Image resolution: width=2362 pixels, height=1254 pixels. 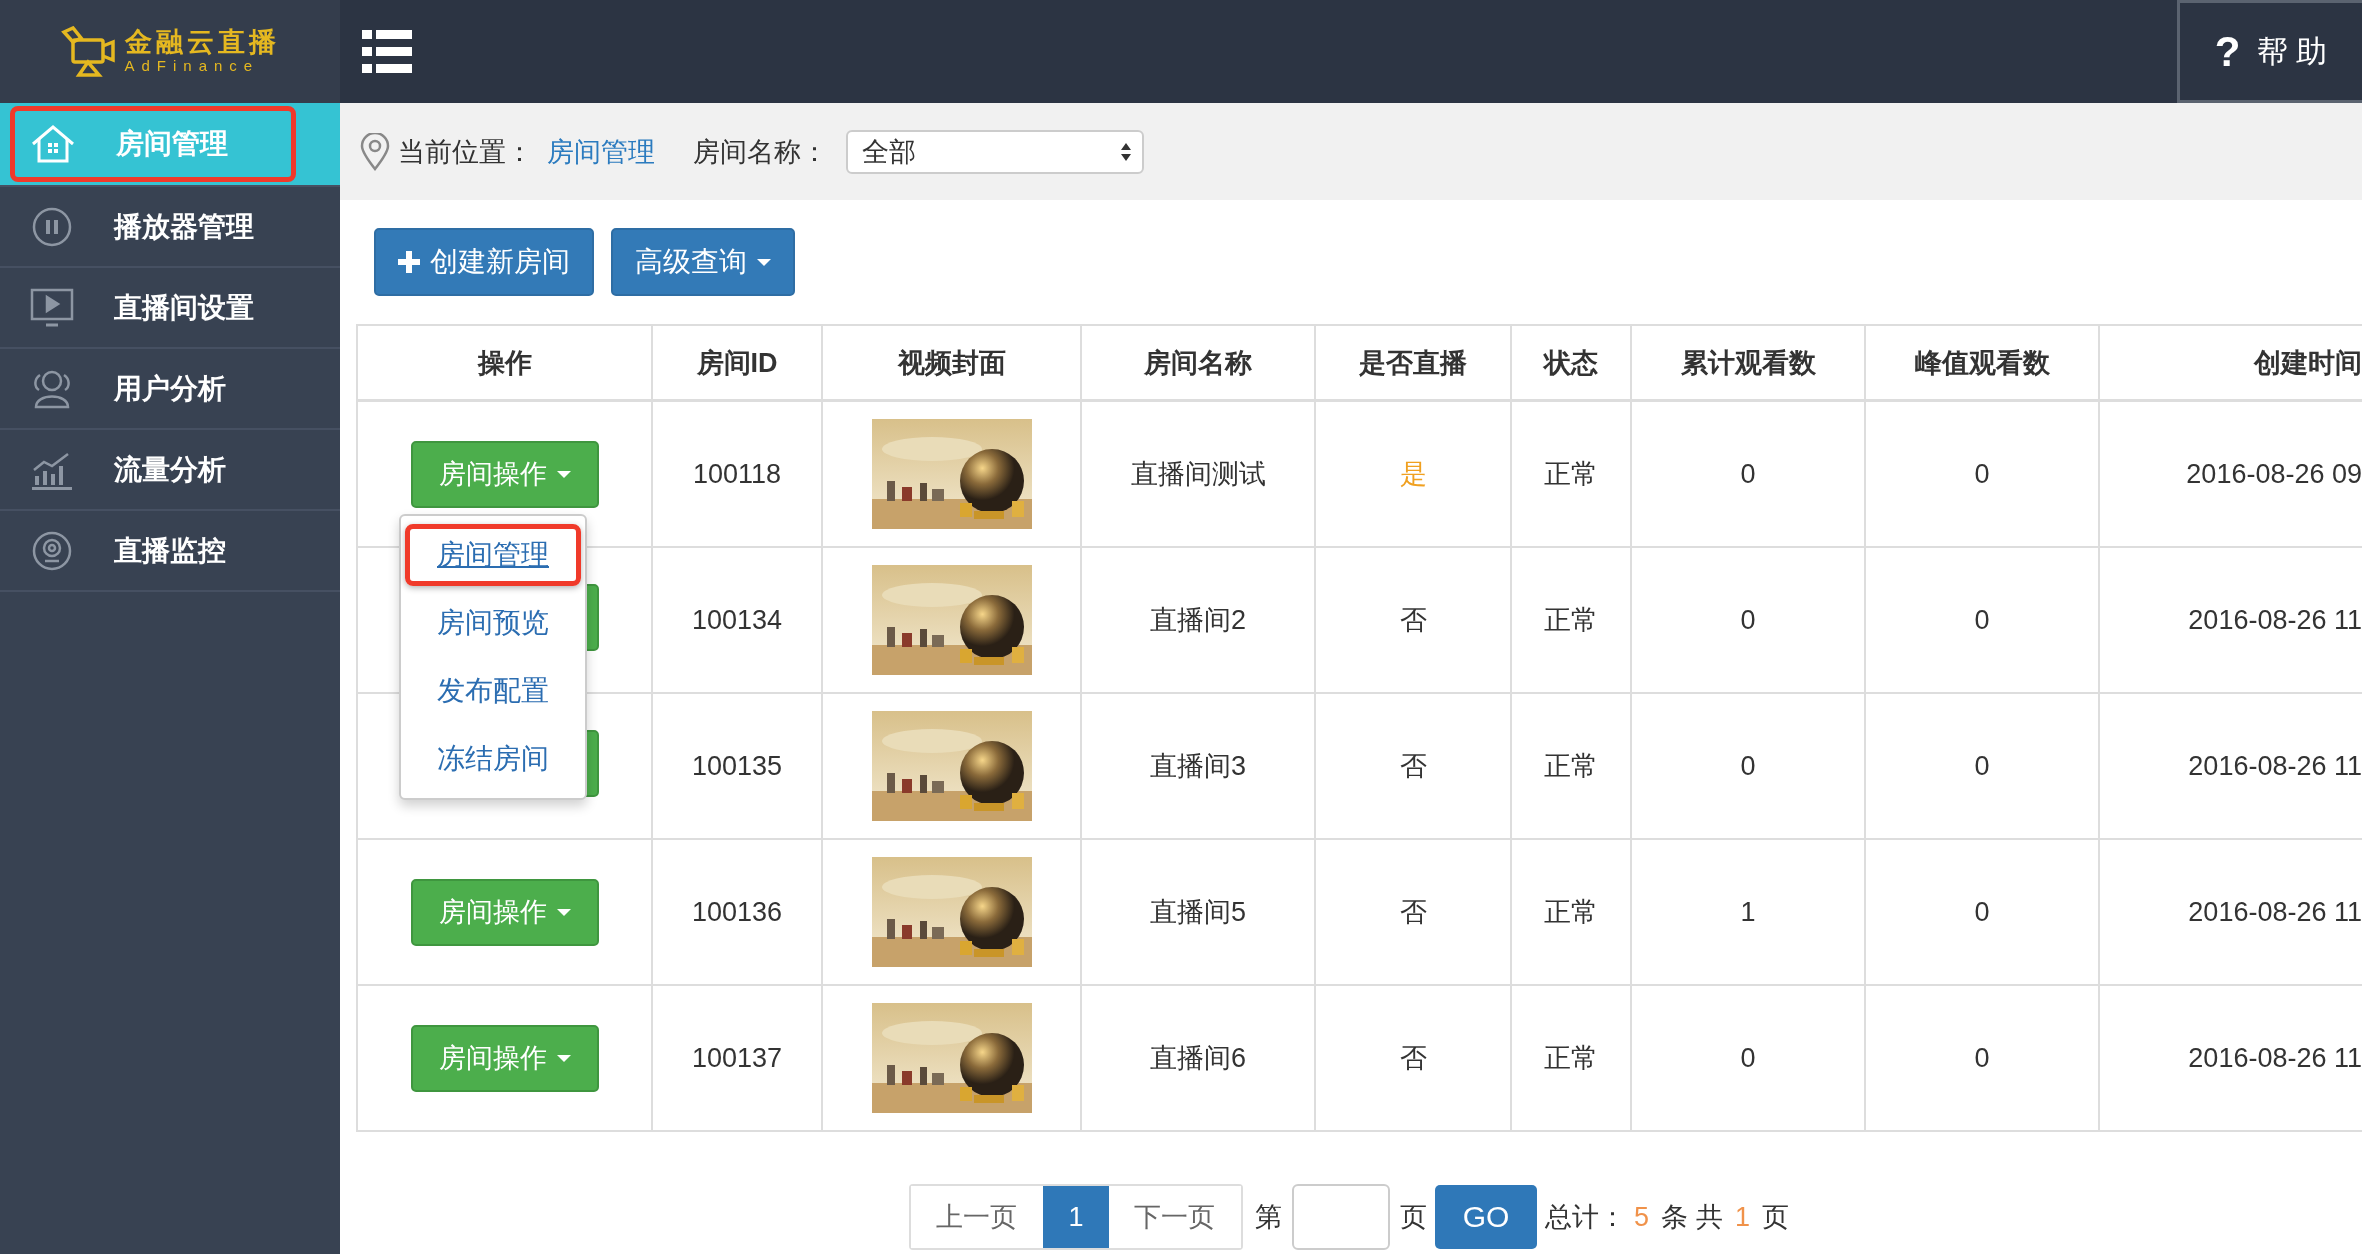 What do you see at coordinates (1743, 1217) in the screenshot?
I see `page-count: 1` at bounding box center [1743, 1217].